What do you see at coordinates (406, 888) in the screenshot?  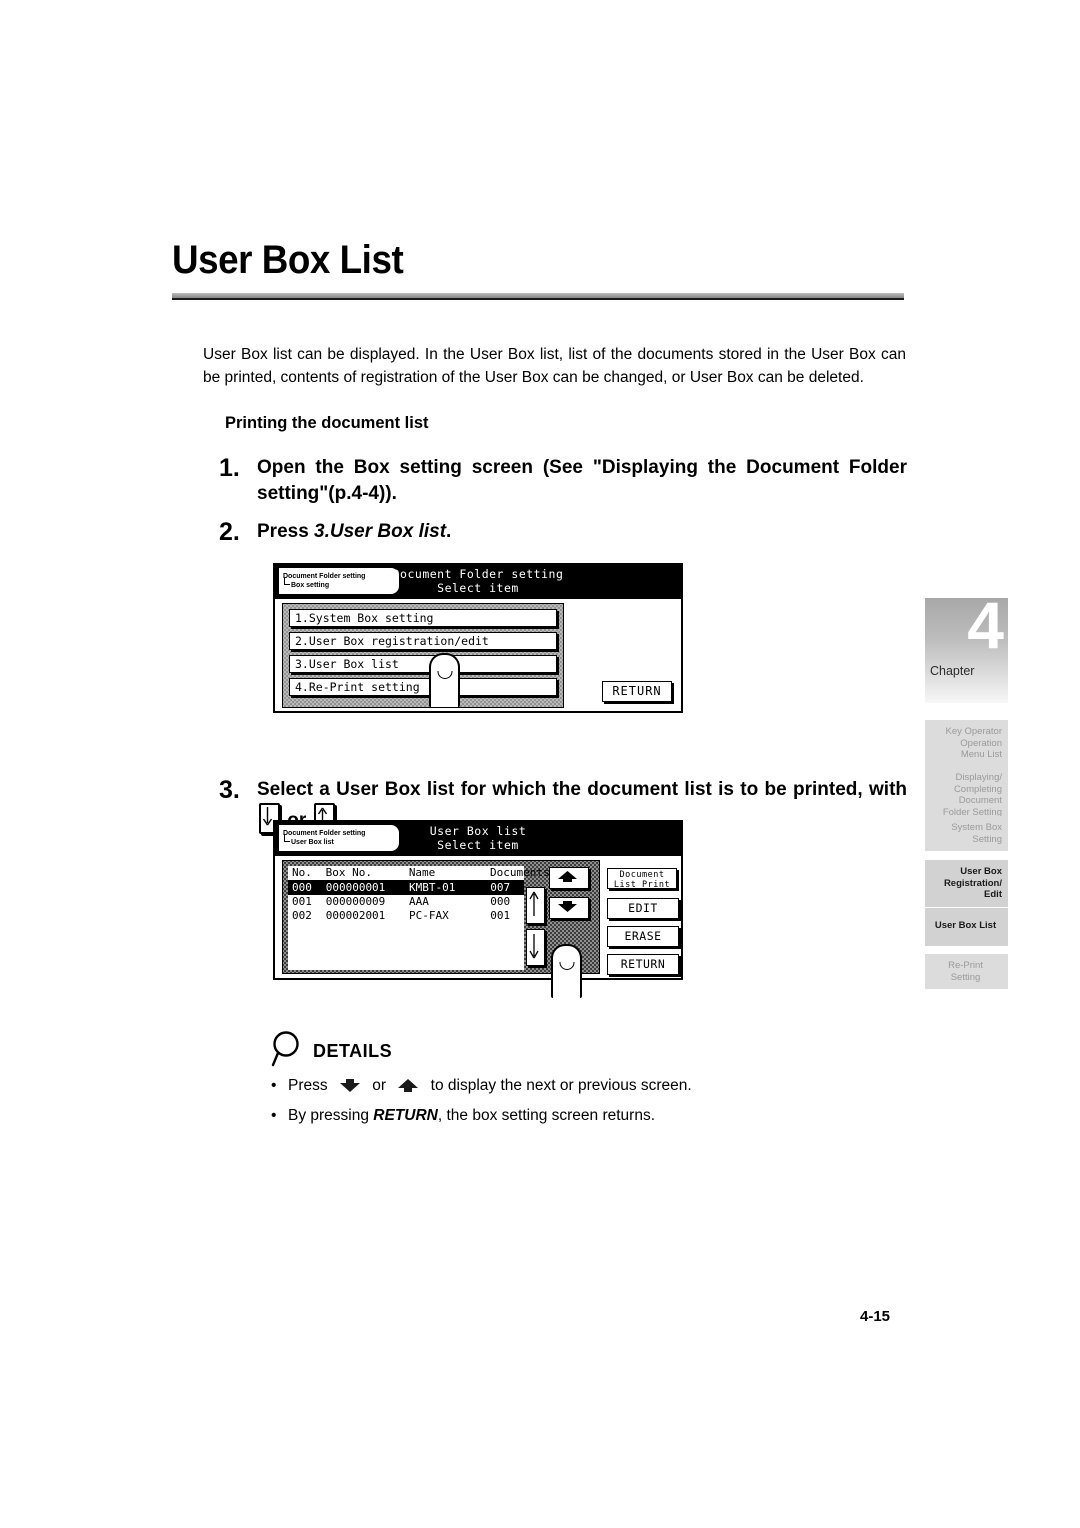 I see `table-row: 000 000000001 KMBT-01 007` at bounding box center [406, 888].